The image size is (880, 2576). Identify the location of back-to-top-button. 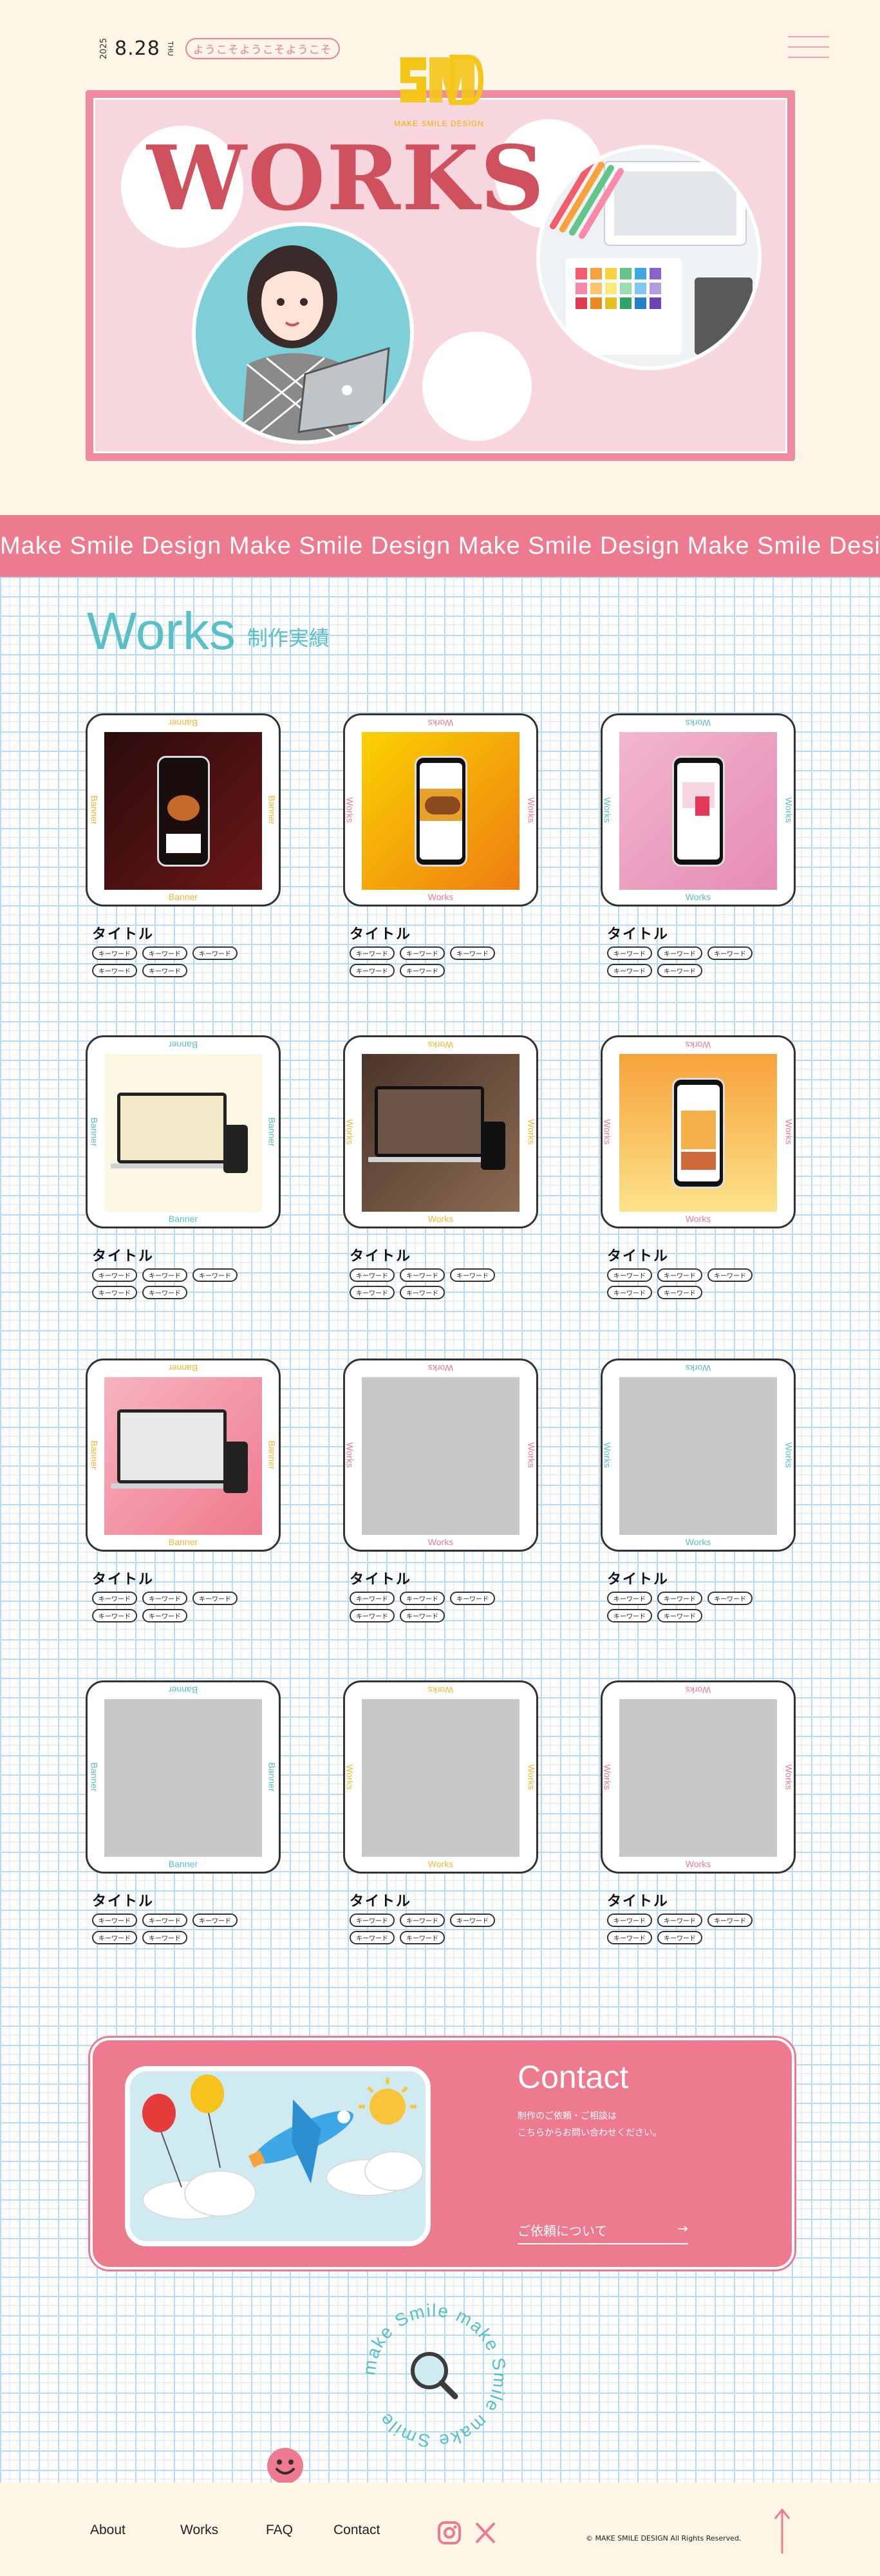
(782, 2531).